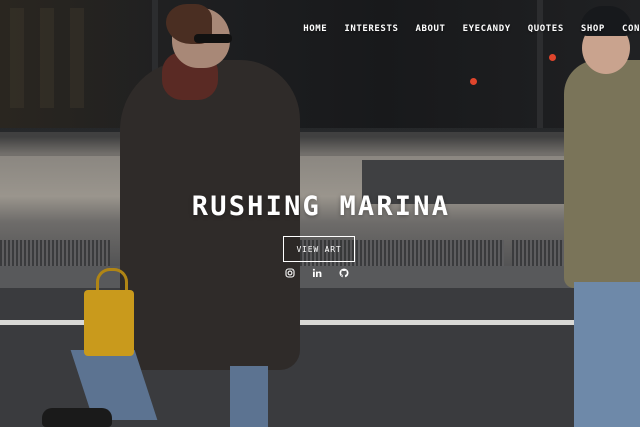  What do you see at coordinates (321, 206) in the screenshot?
I see `hero-title: RUSHING MARINA` at bounding box center [321, 206].